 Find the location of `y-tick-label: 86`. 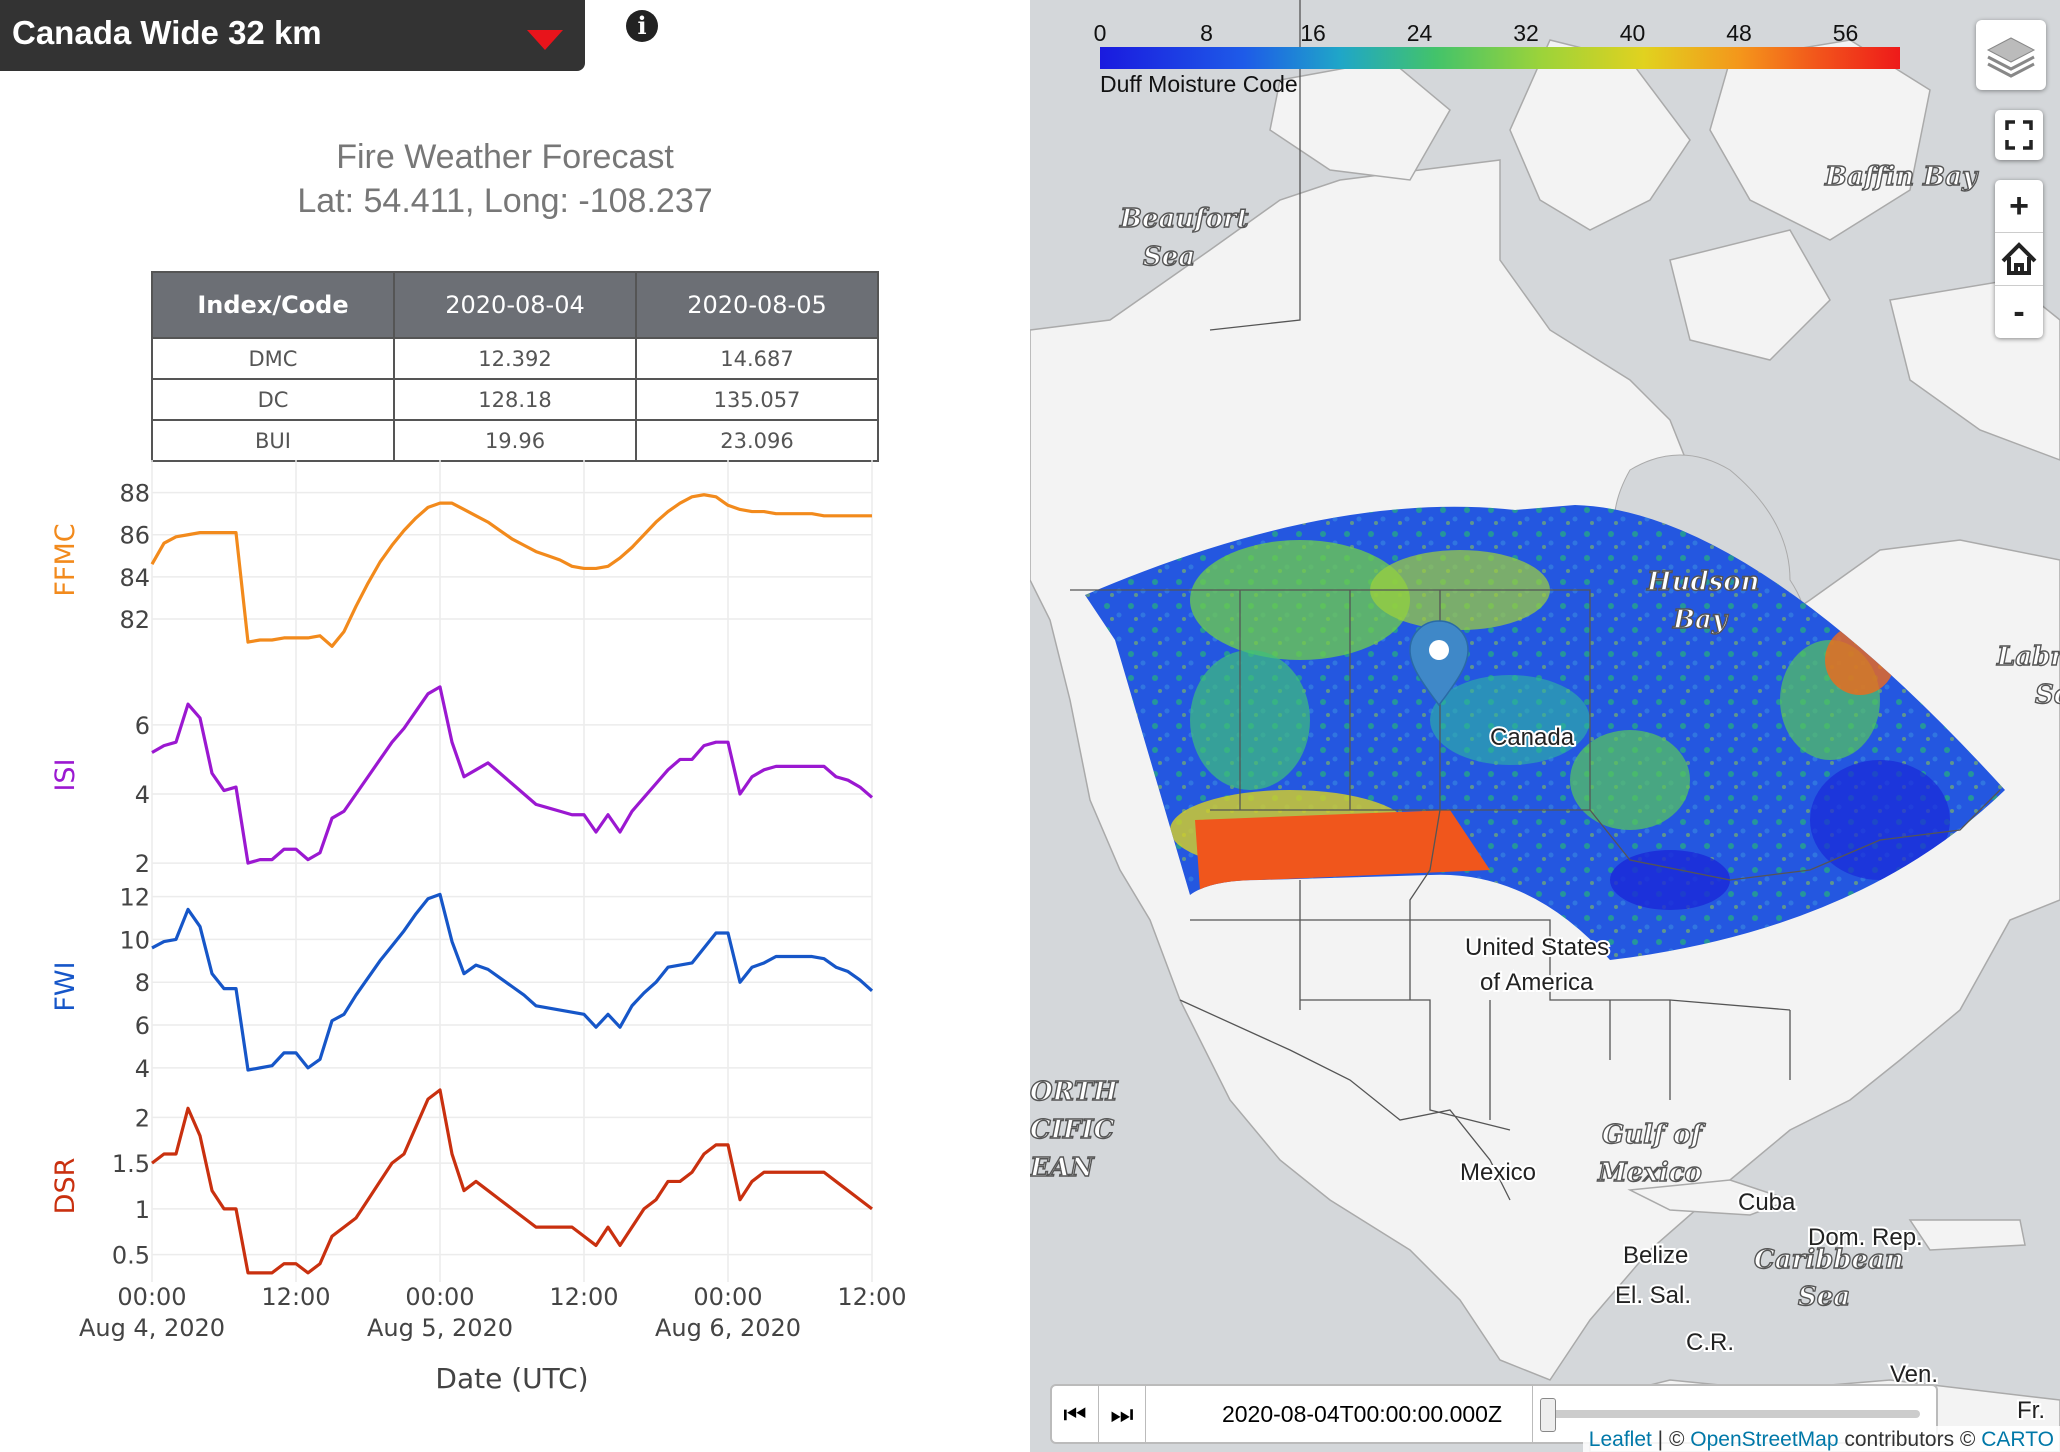

y-tick-label: 86 is located at coordinates (134, 536).